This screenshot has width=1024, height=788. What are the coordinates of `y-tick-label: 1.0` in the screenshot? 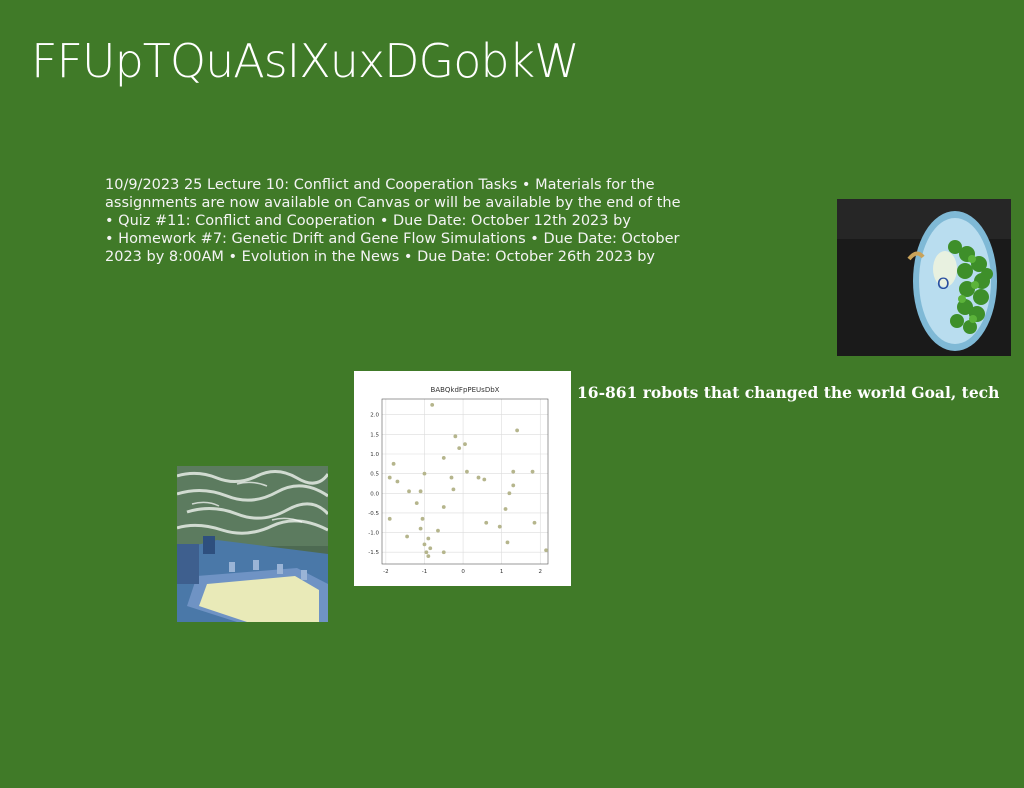 It's located at (374, 455).